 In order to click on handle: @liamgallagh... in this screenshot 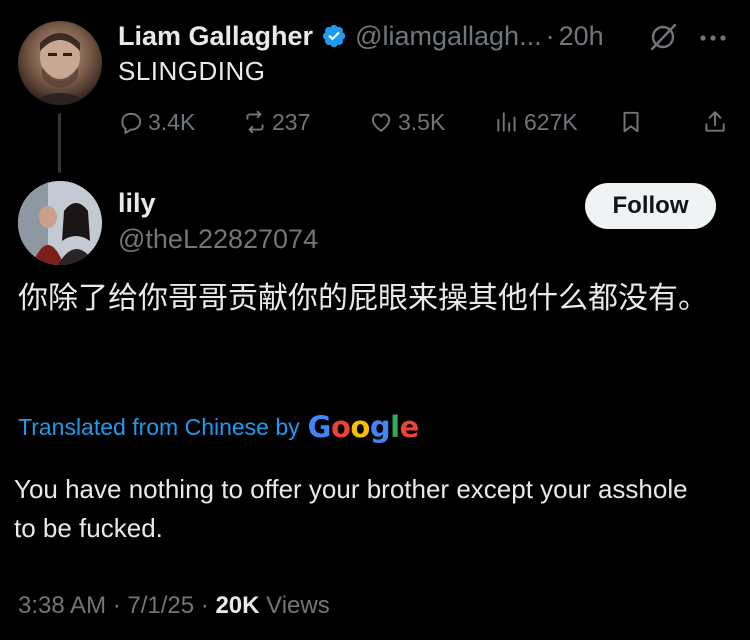, I will do `click(448, 36)`.